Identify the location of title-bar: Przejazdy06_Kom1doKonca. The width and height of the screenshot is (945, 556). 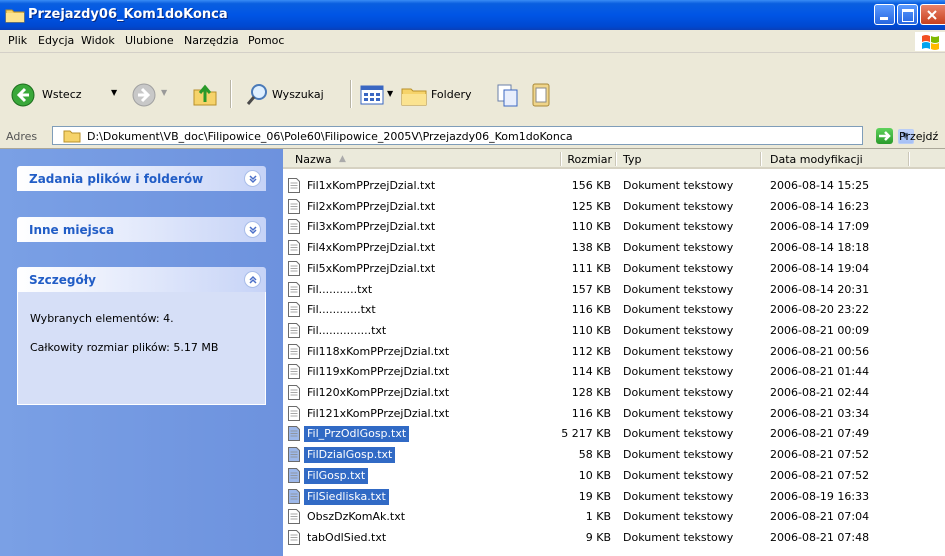
(472, 15).